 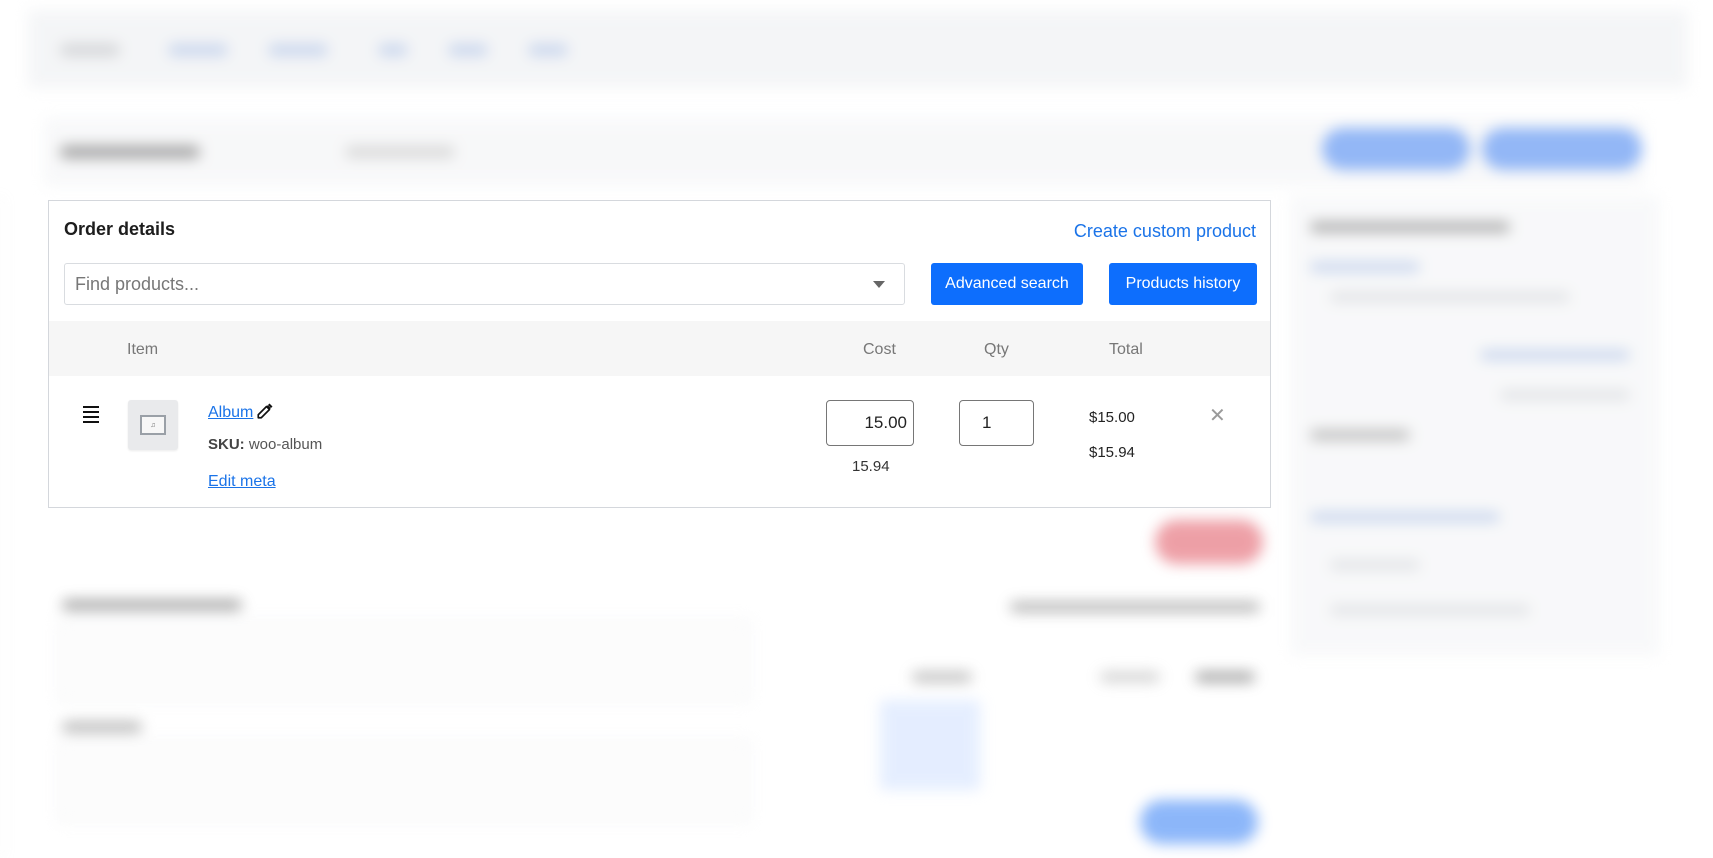 I want to click on bg-edge, so click(x=0, y=527).